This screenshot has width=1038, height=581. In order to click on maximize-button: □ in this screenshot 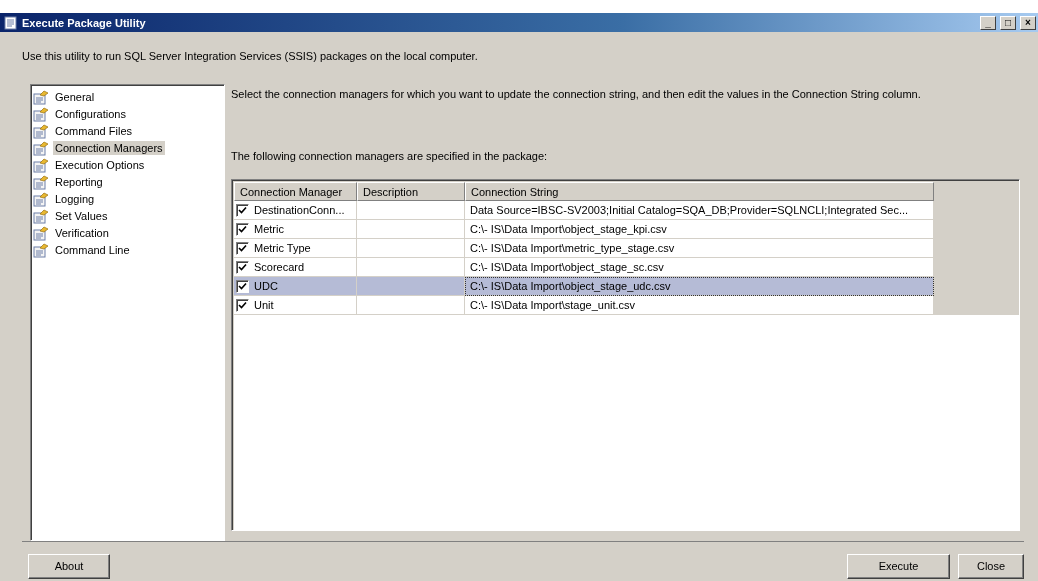, I will do `click(1008, 22)`.